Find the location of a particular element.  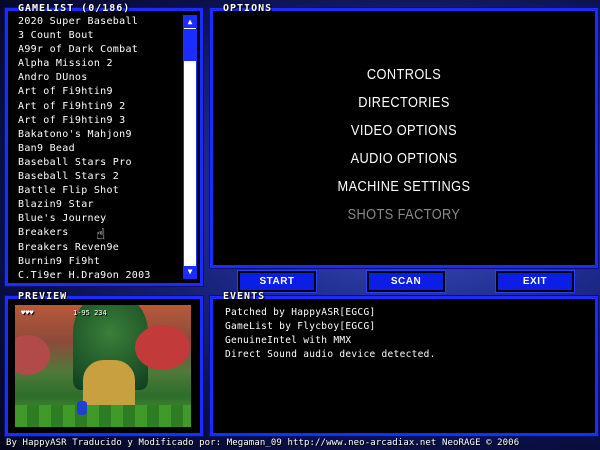

menu-item-directories: DIRECTORIES is located at coordinates (404, 103).